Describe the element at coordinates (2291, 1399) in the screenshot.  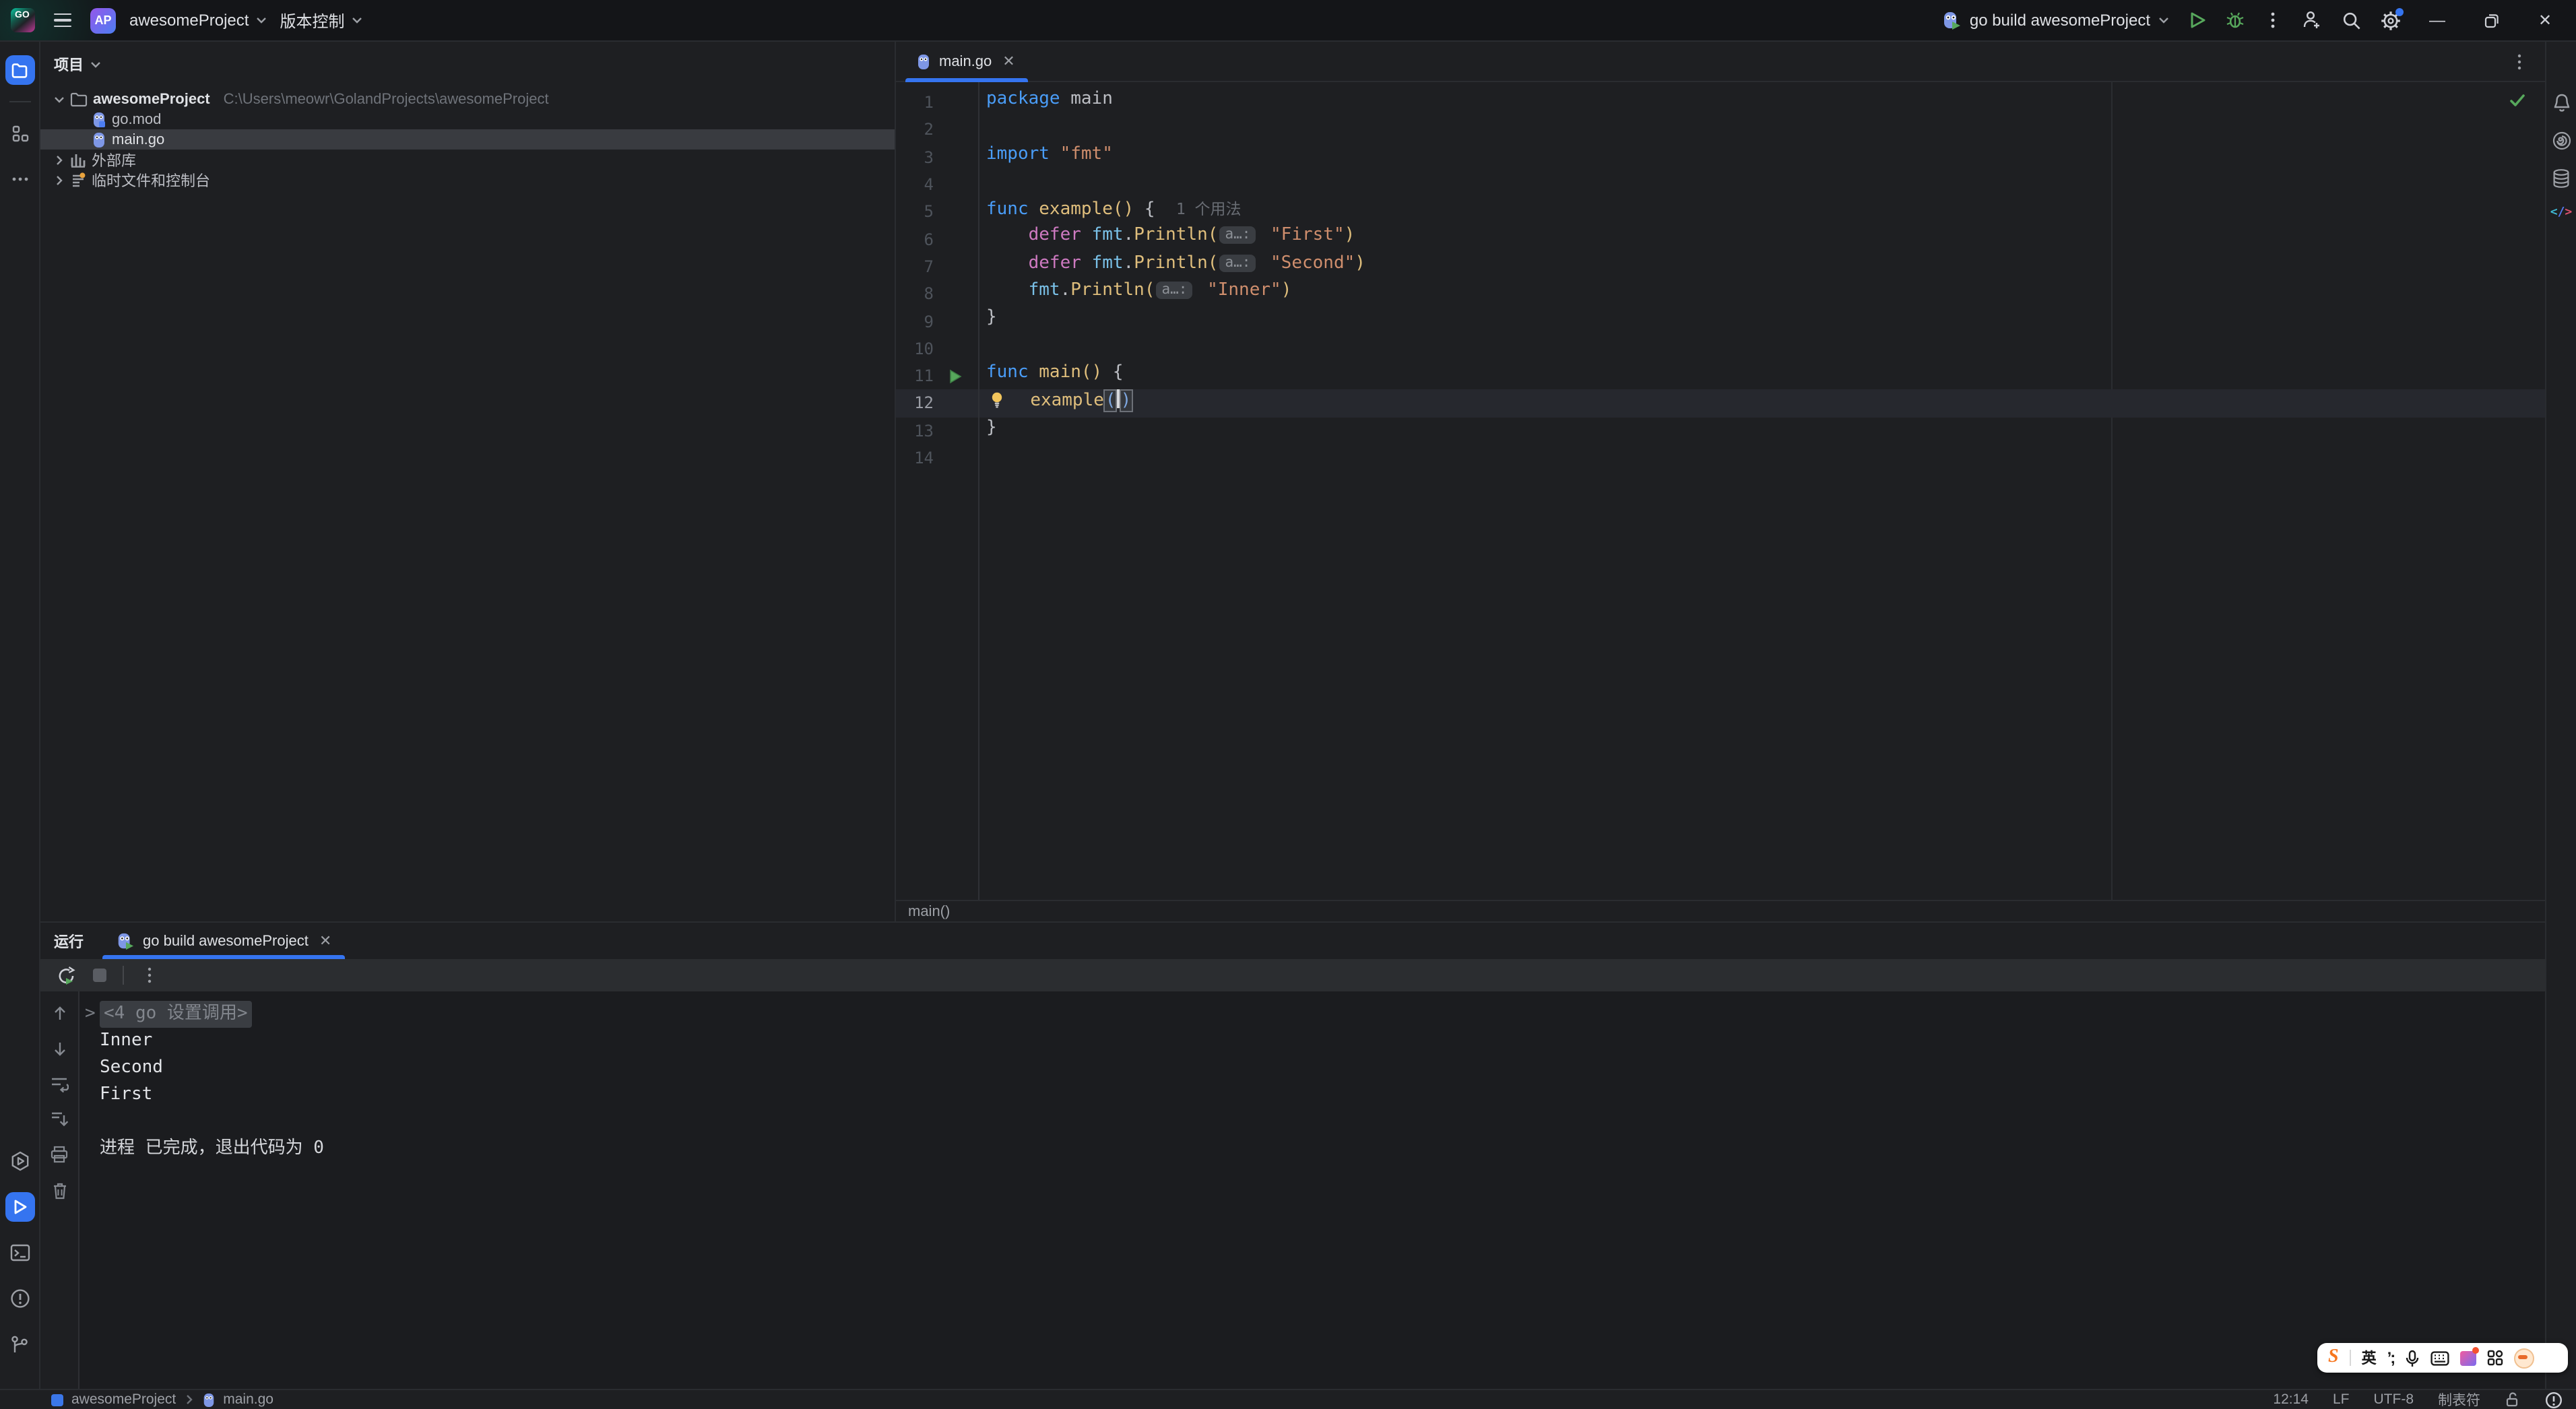
I see `caret-position: 12:14` at that location.